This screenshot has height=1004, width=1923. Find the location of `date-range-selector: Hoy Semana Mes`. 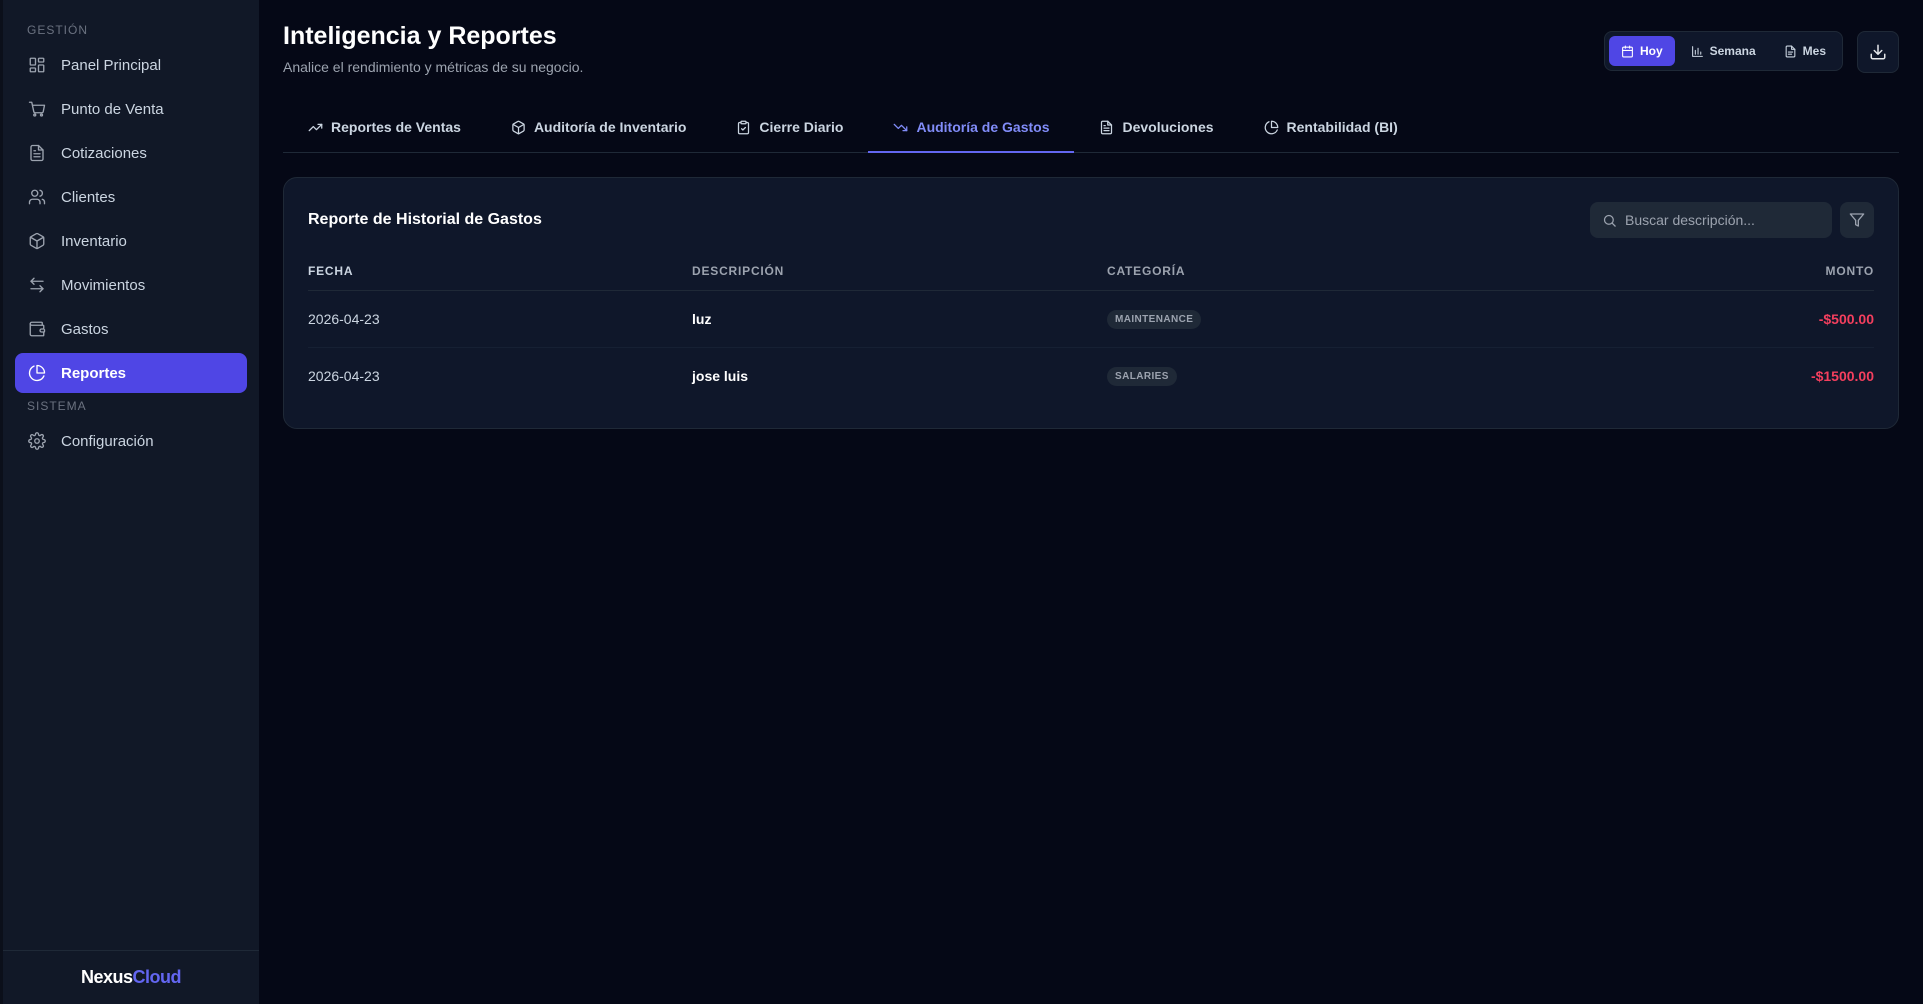

date-range-selector: Hoy Semana Mes is located at coordinates (1723, 51).